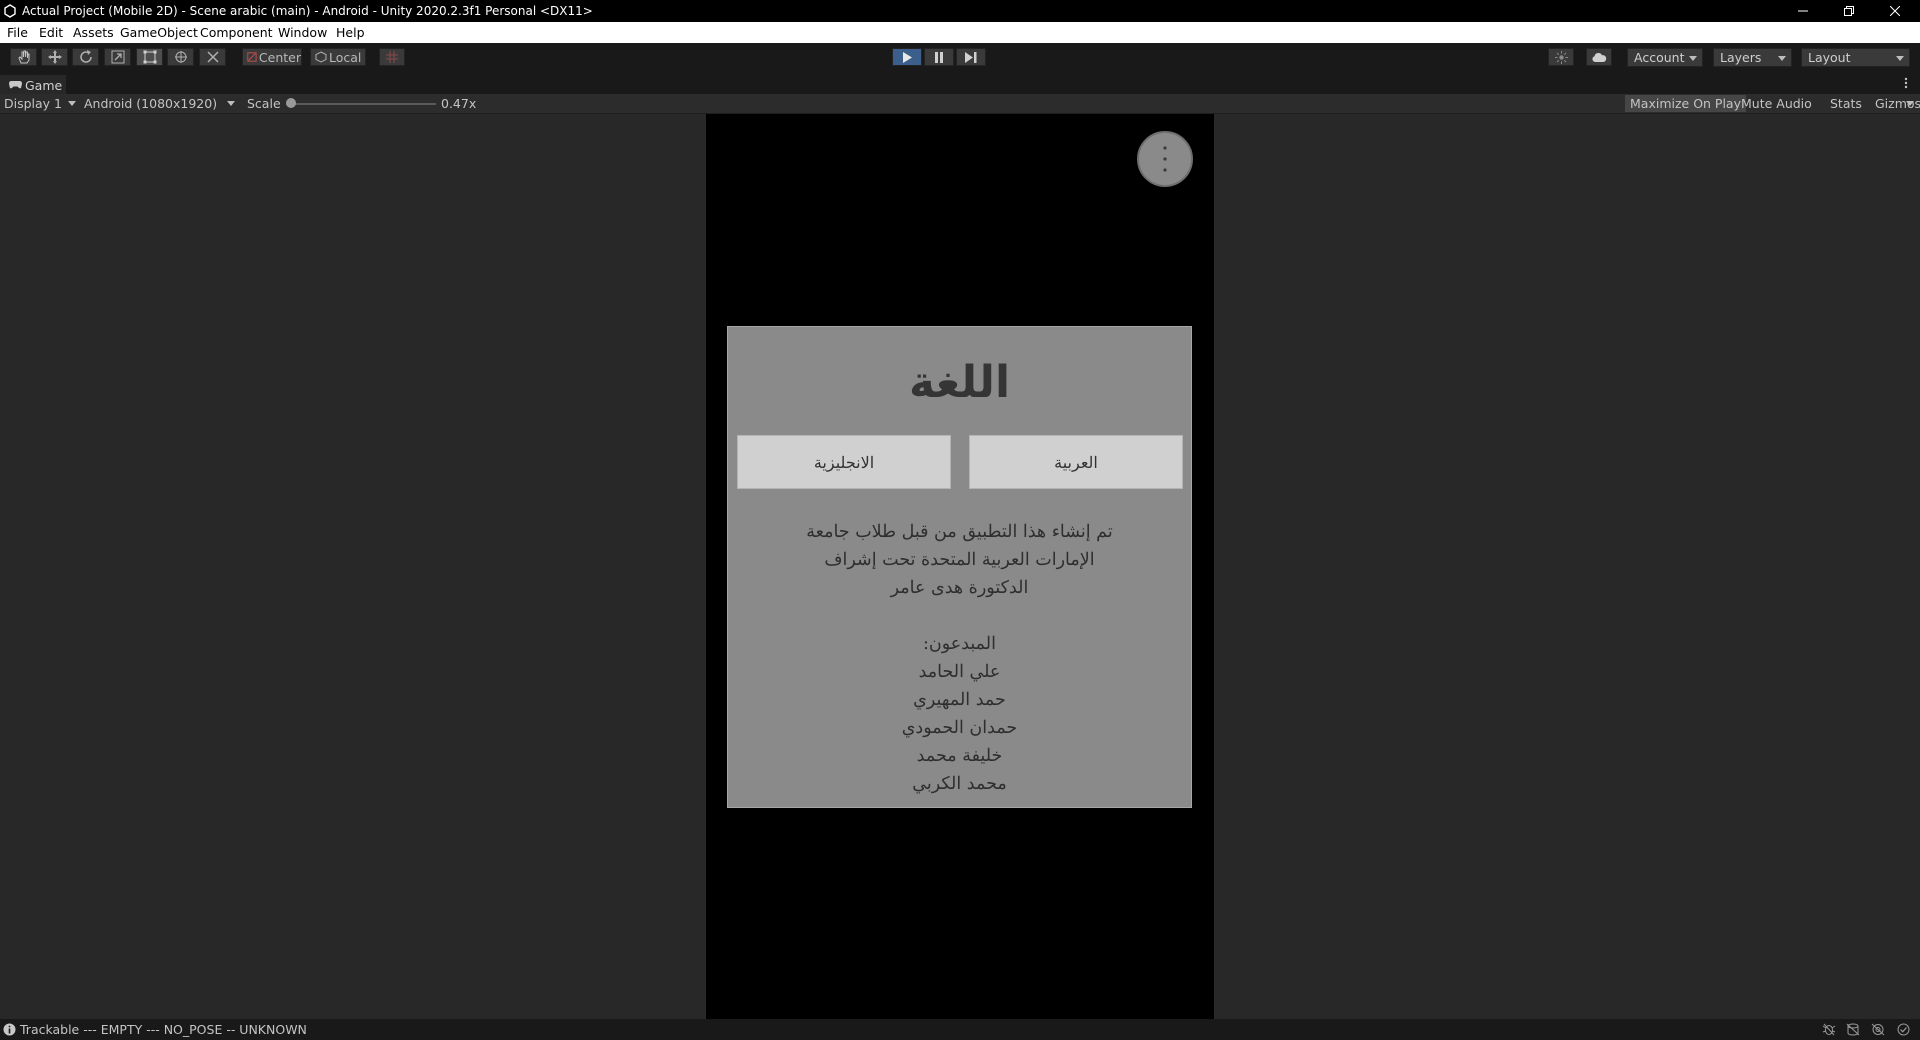 Image resolution: width=1920 pixels, height=1040 pixels. What do you see at coordinates (15, 85) in the screenshot?
I see `gamepad-icon` at bounding box center [15, 85].